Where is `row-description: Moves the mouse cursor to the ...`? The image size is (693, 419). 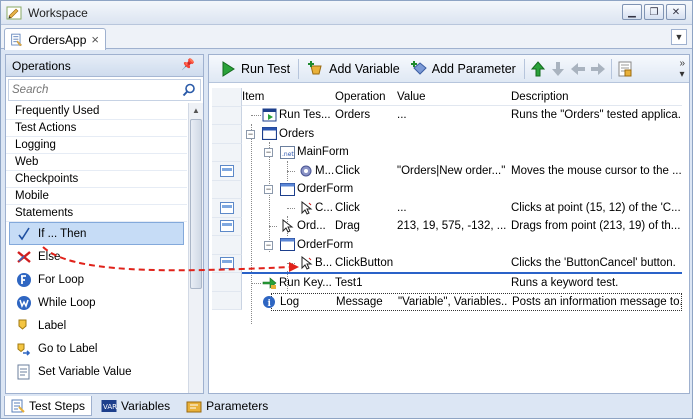
row-description: Moves the mouse cursor to the ... is located at coordinates (596, 170).